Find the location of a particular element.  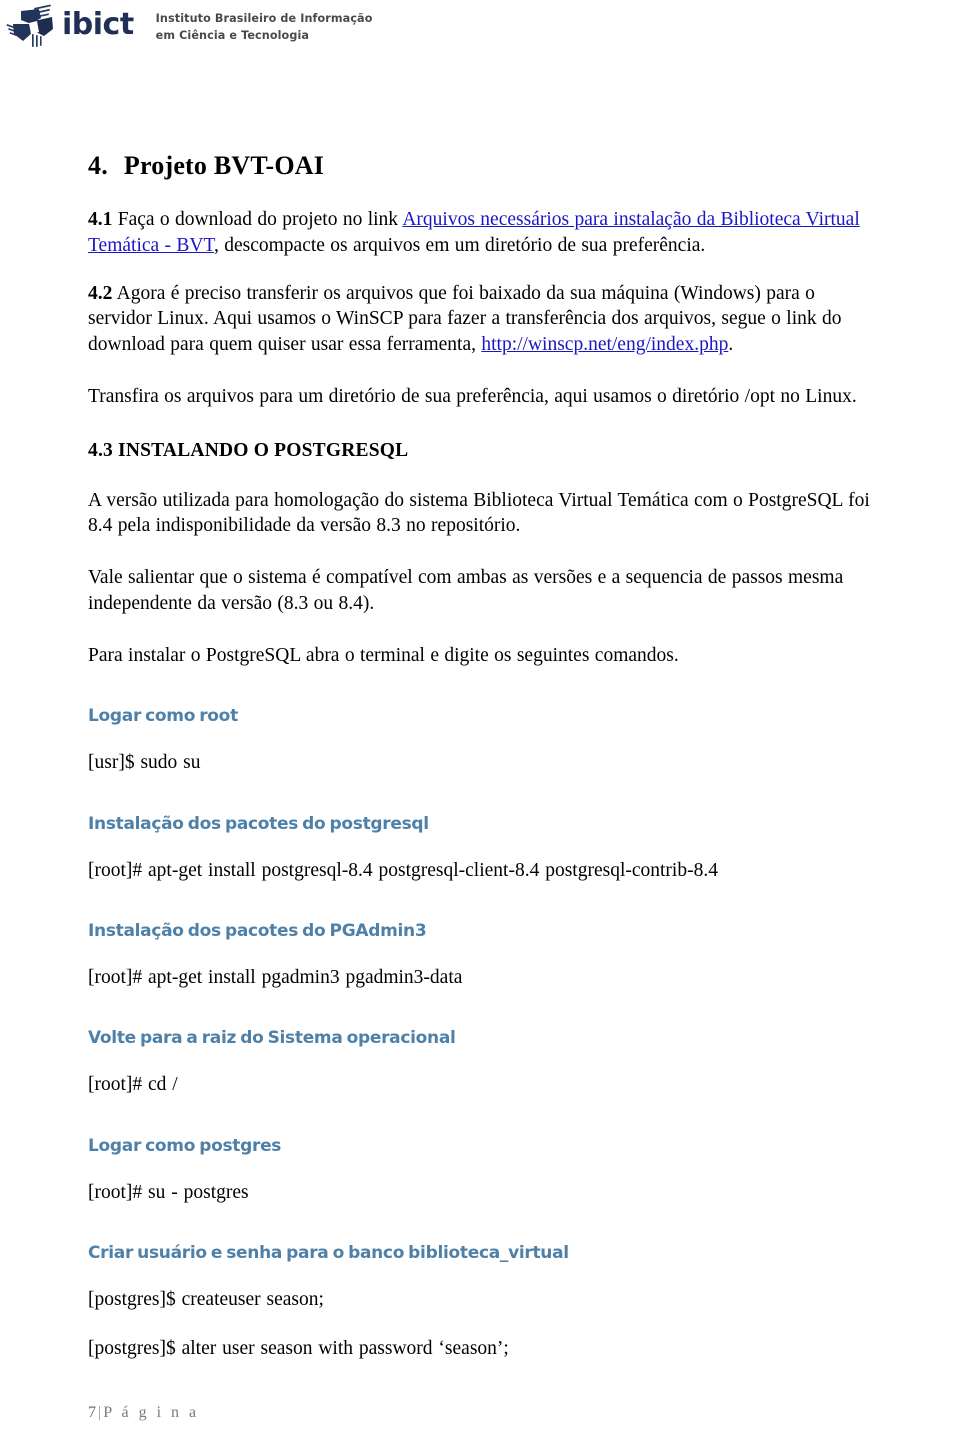

ibict-pinwheel-logo is located at coordinates (33, 27).